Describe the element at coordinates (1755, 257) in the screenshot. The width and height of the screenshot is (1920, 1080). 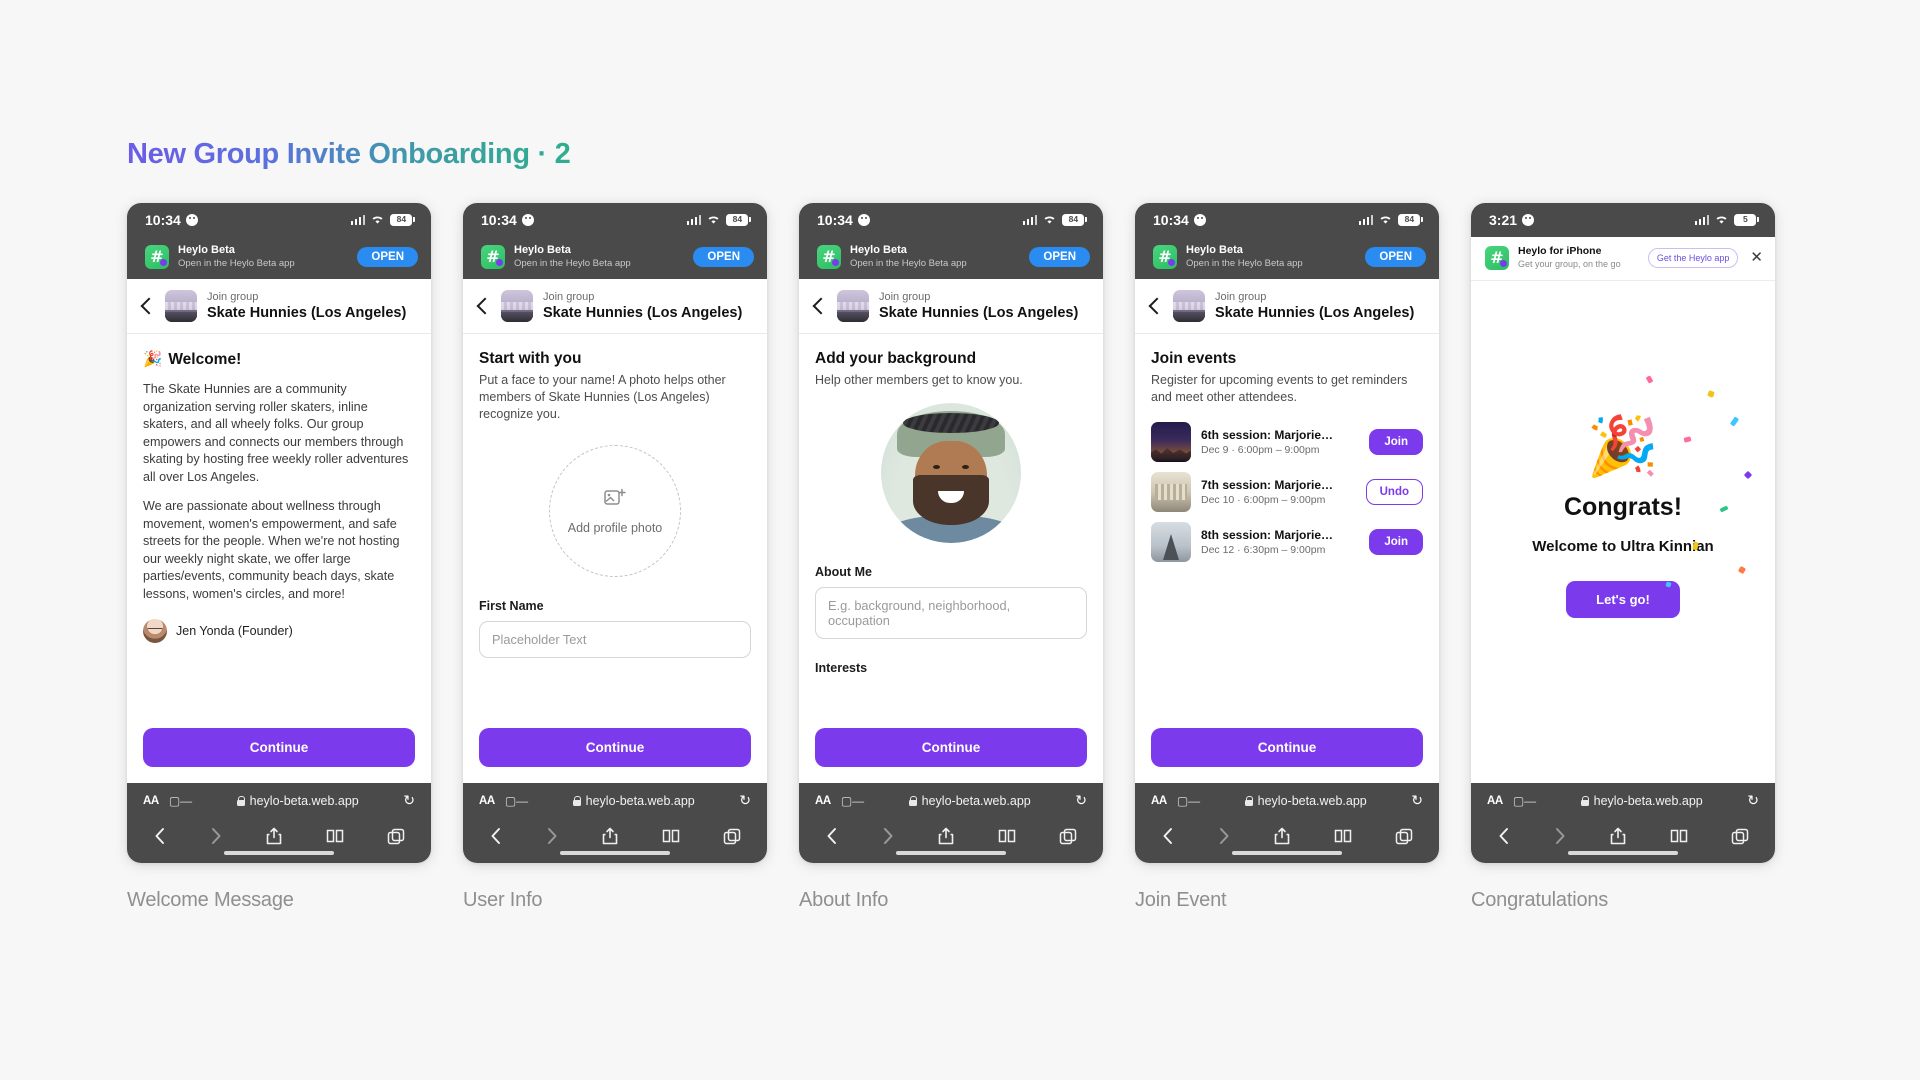
I see `close-icon: ✕` at that location.